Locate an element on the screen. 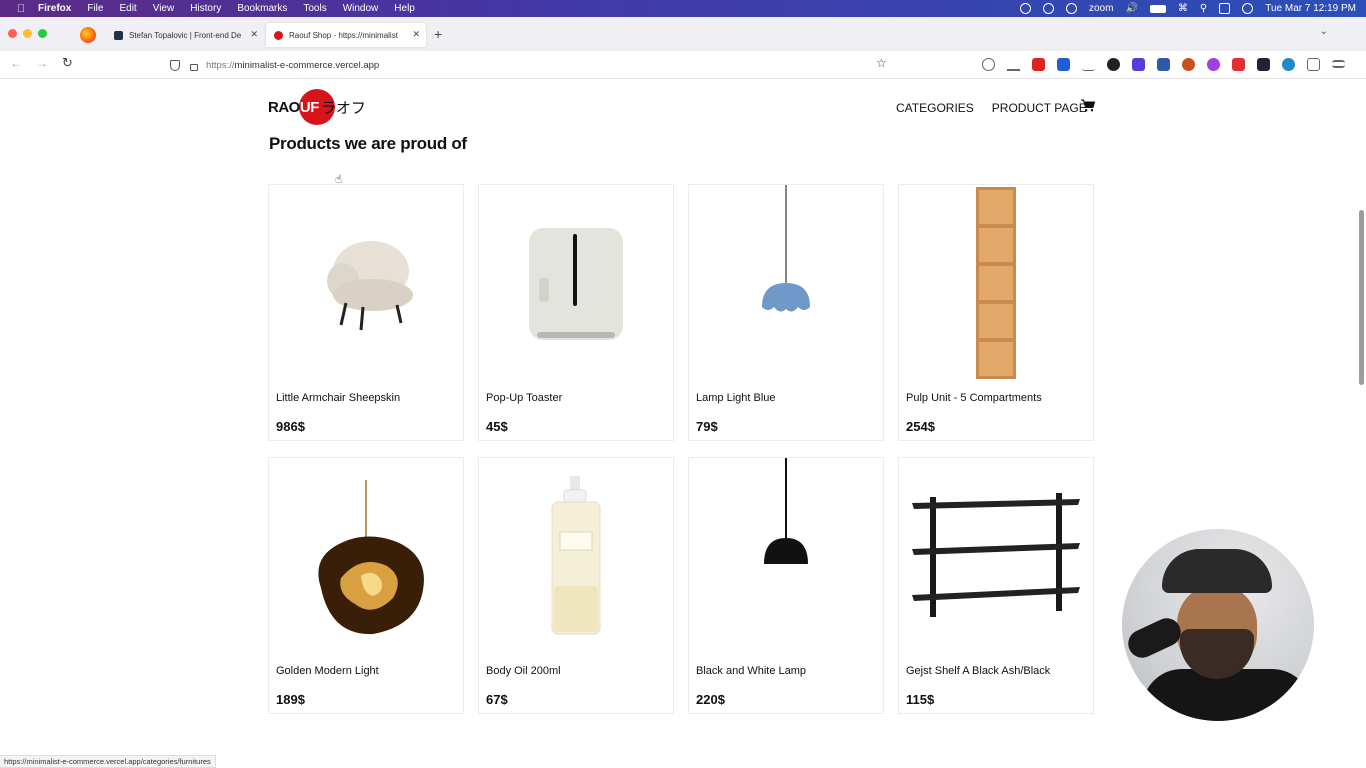 The height and width of the screenshot is (768, 1366). menu-file: File is located at coordinates (95, 8).